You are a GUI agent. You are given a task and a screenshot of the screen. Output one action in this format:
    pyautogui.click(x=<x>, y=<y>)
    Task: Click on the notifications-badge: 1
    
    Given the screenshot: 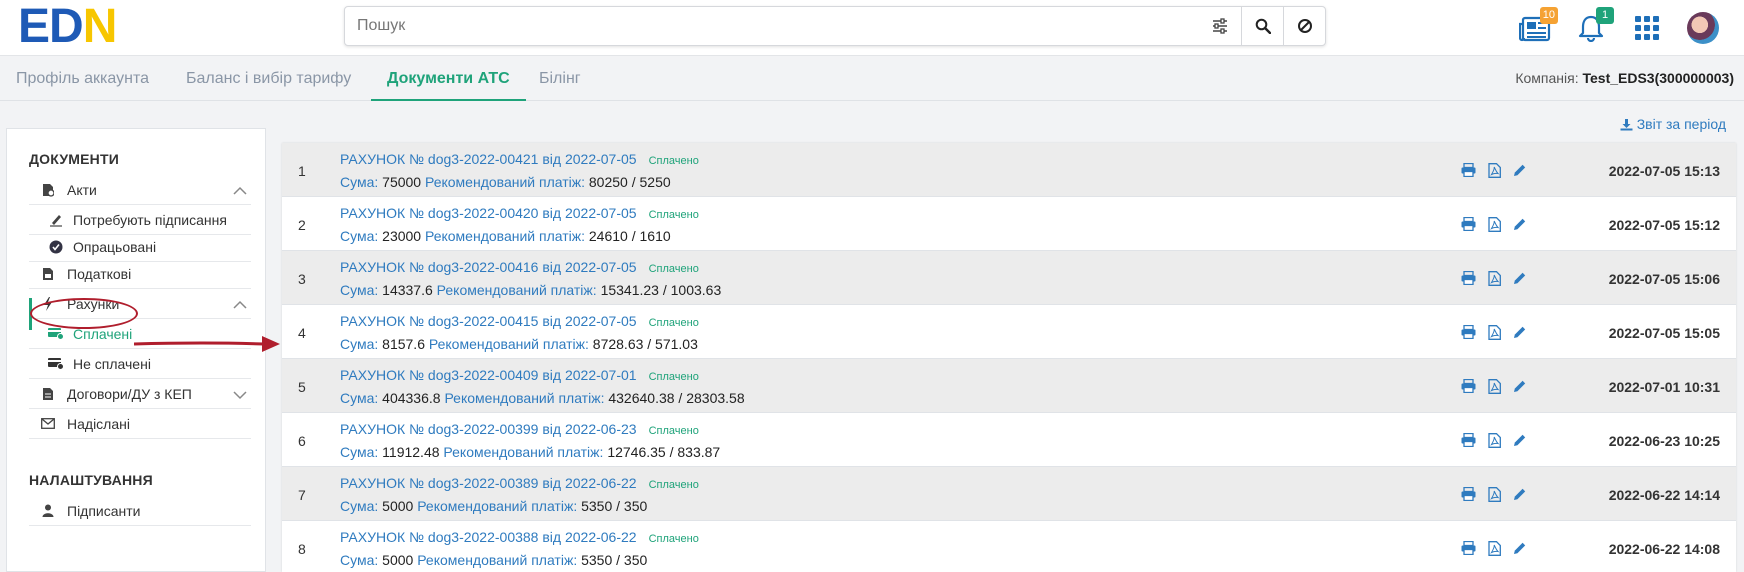 What is the action you would take?
    pyautogui.click(x=1605, y=15)
    